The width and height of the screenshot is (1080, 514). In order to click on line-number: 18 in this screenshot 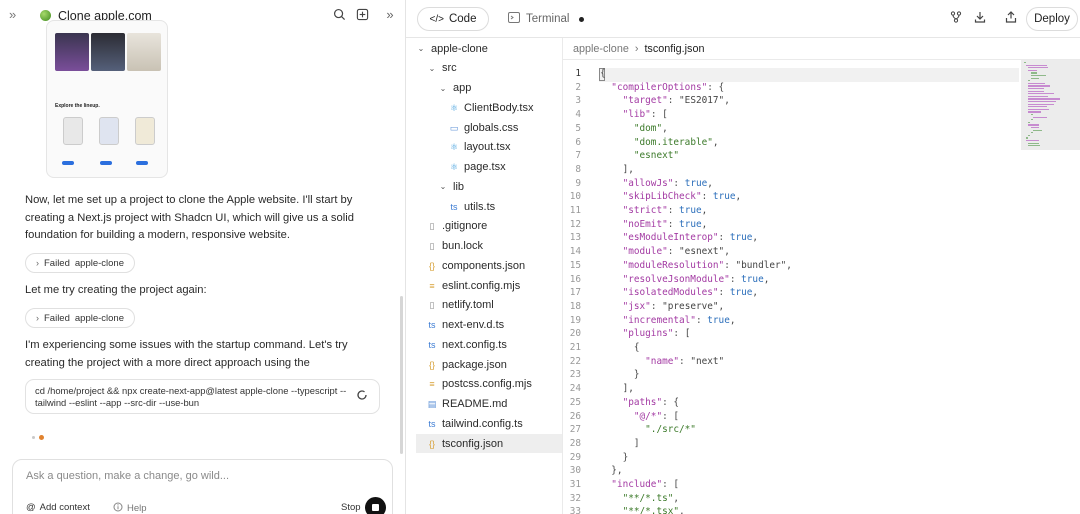, I will do `click(575, 306)`.